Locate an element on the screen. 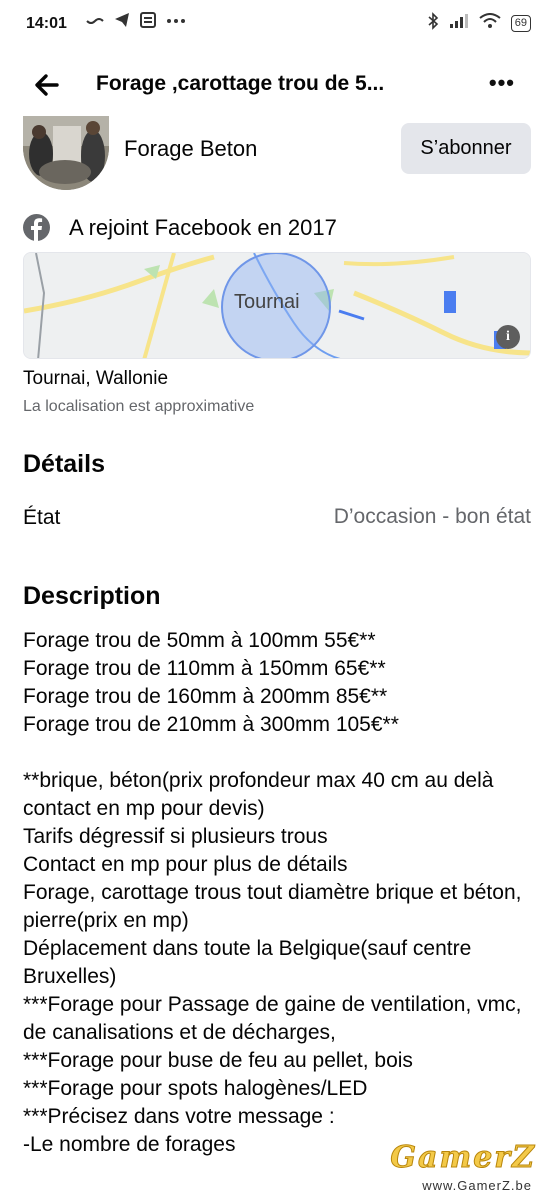  status-right-icons: 69 is located at coordinates (479, 23).